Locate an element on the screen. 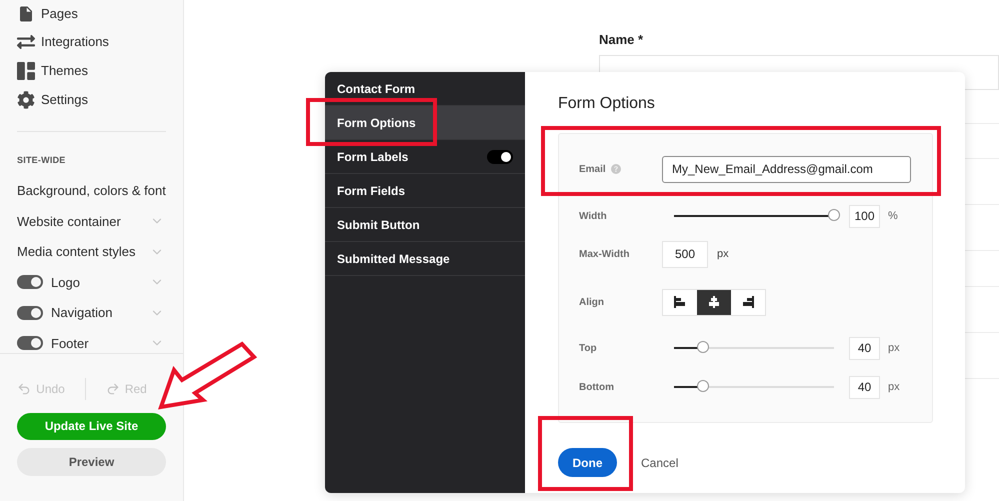 This screenshot has height=501, width=999. menu-item: Form Labels is located at coordinates (425, 157).